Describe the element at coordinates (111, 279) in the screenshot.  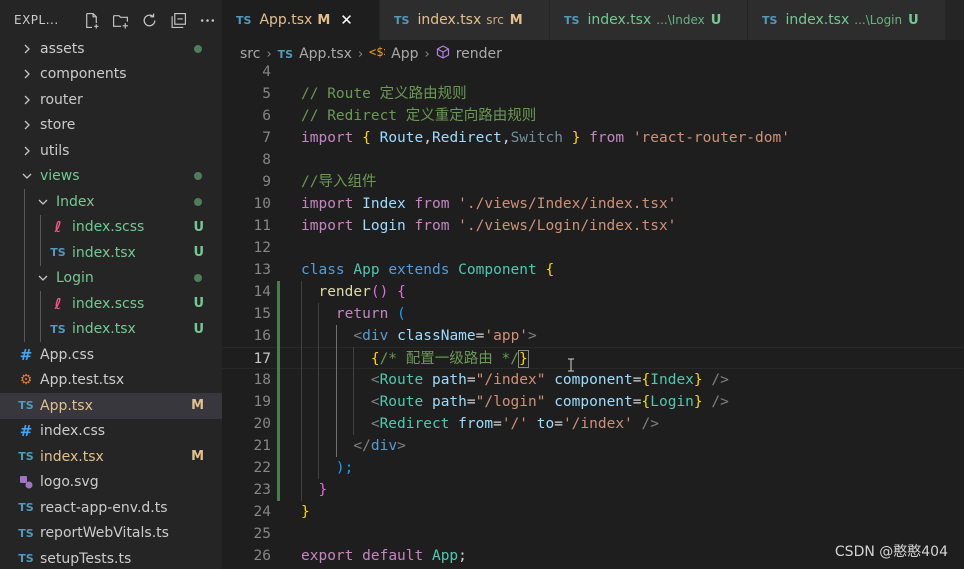
I see `folder-item: Login` at that location.